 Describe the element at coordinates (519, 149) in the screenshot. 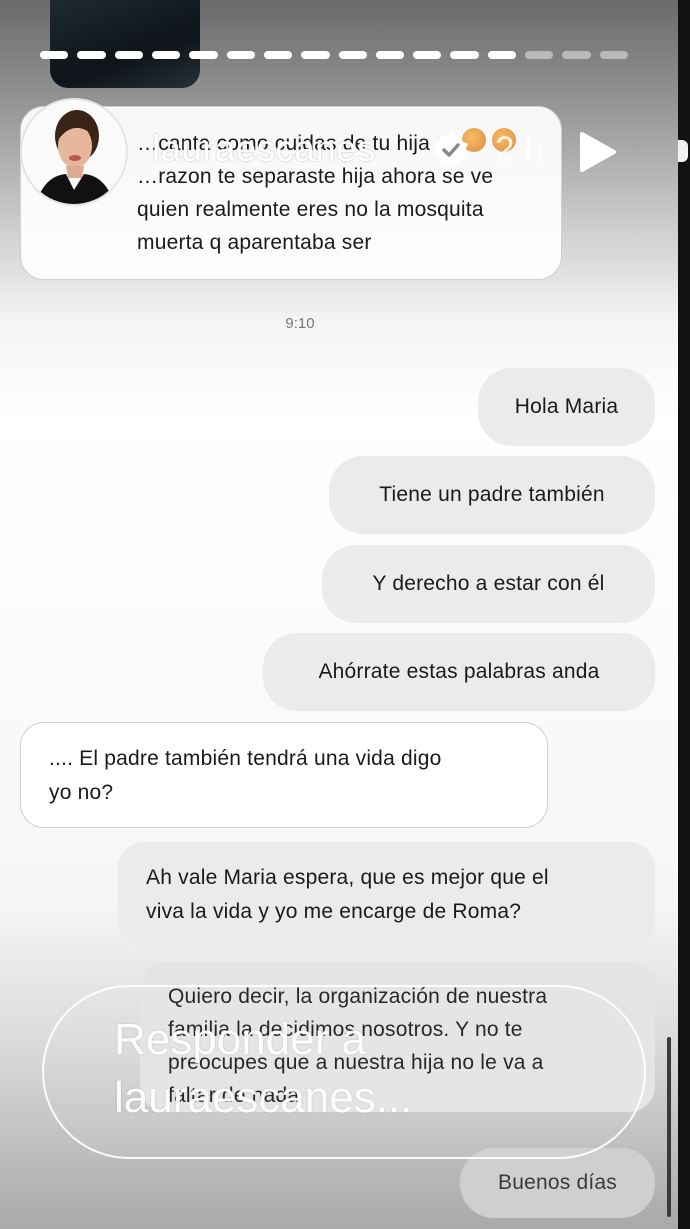

I see `story-time-ago: 2 h` at that location.